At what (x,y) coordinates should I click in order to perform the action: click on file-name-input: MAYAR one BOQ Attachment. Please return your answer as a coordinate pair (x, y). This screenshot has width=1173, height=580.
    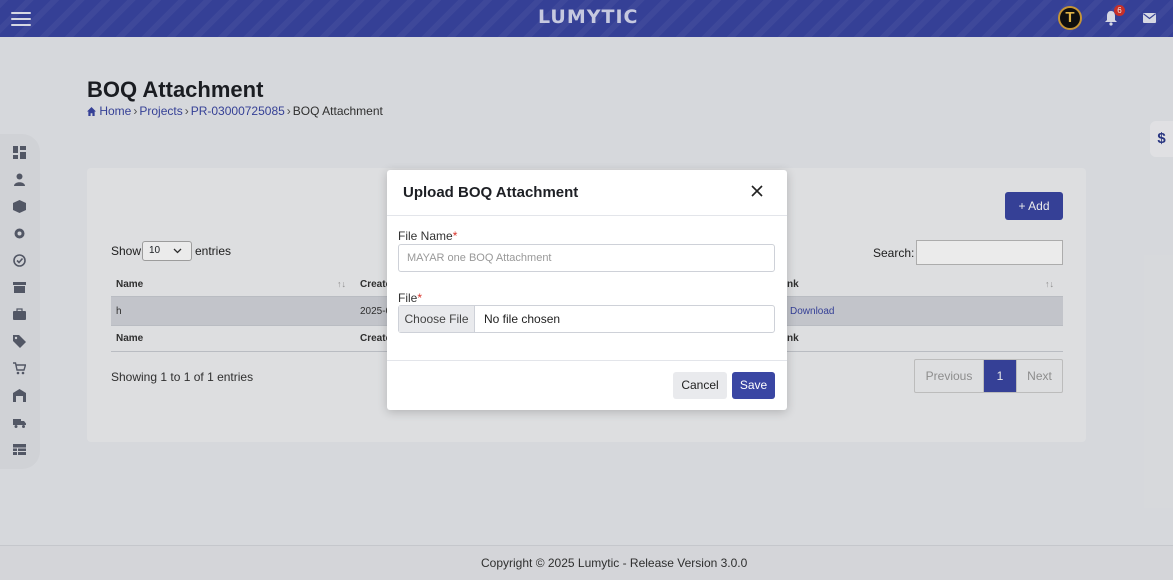
    Looking at the image, I should click on (586, 258).